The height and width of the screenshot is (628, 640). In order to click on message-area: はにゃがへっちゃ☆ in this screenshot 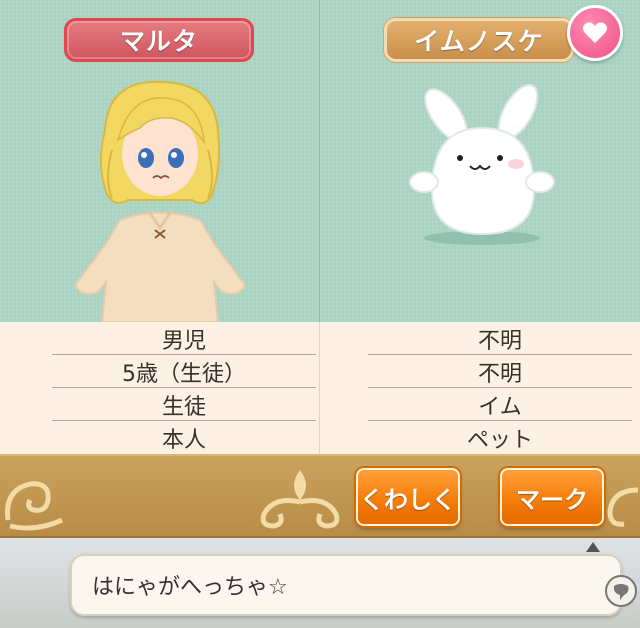, I will do `click(320, 583)`.